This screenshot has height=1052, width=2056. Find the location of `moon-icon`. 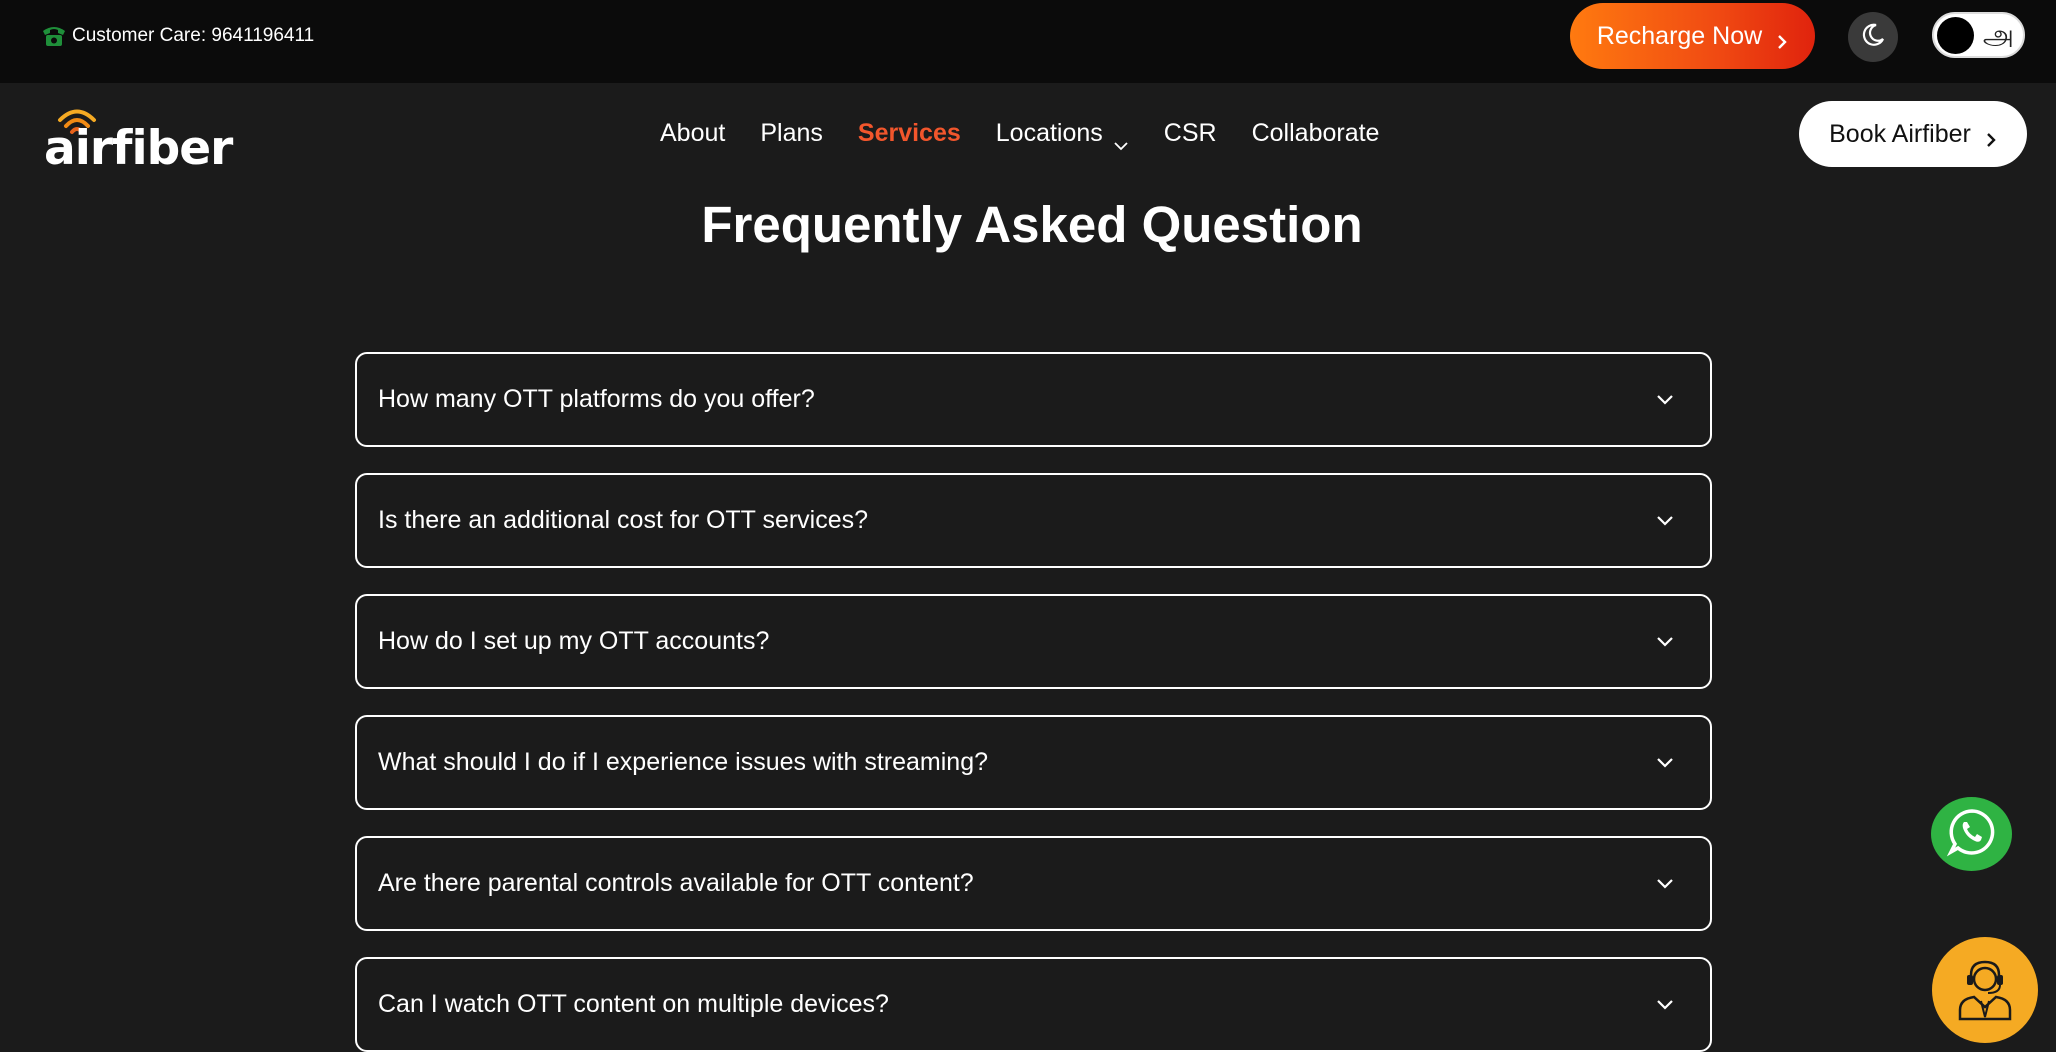

moon-icon is located at coordinates (1873, 37).